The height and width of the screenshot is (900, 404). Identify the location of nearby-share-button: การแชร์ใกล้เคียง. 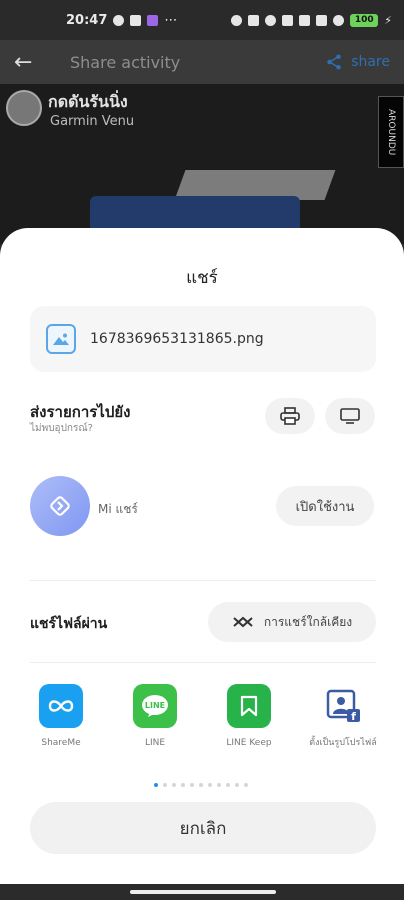
(292, 622).